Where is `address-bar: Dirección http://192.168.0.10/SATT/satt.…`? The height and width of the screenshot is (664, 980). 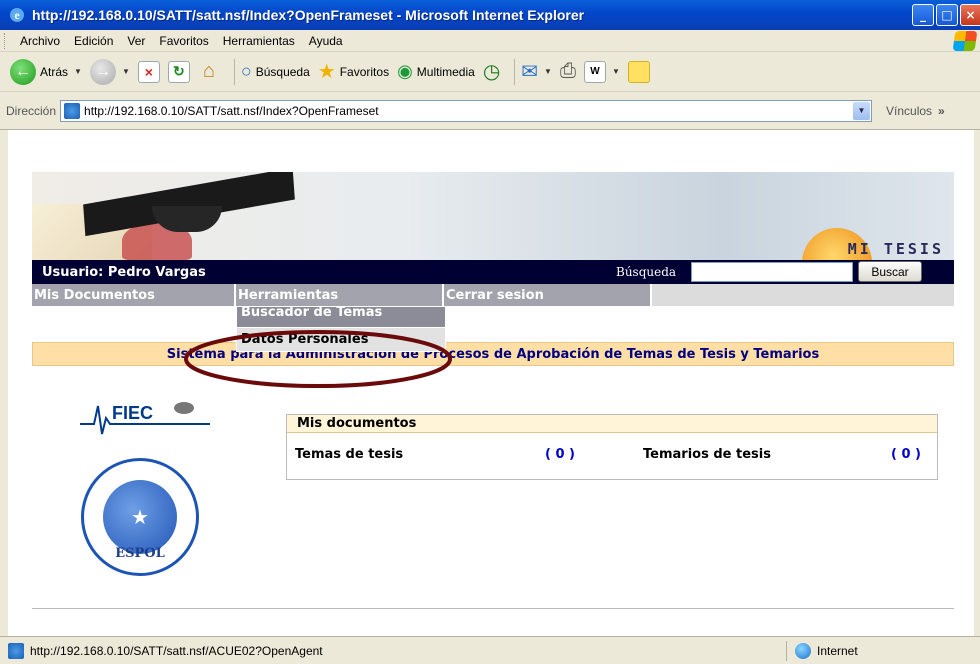 address-bar: Dirección http://192.168.0.10/SATT/satt.… is located at coordinates (490, 111).